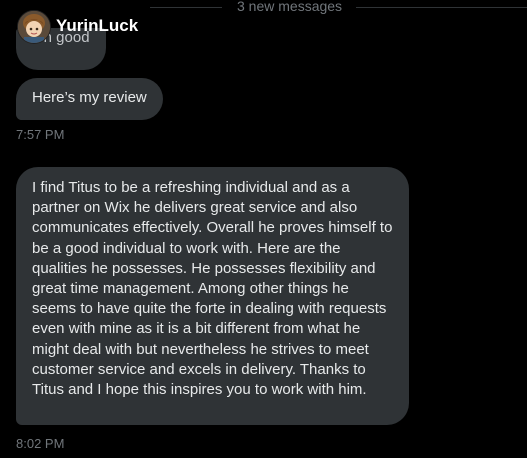 Image resolution: width=527 pixels, height=458 pixels. I want to click on message-bubble-review: Here’s my review, so click(89, 99).